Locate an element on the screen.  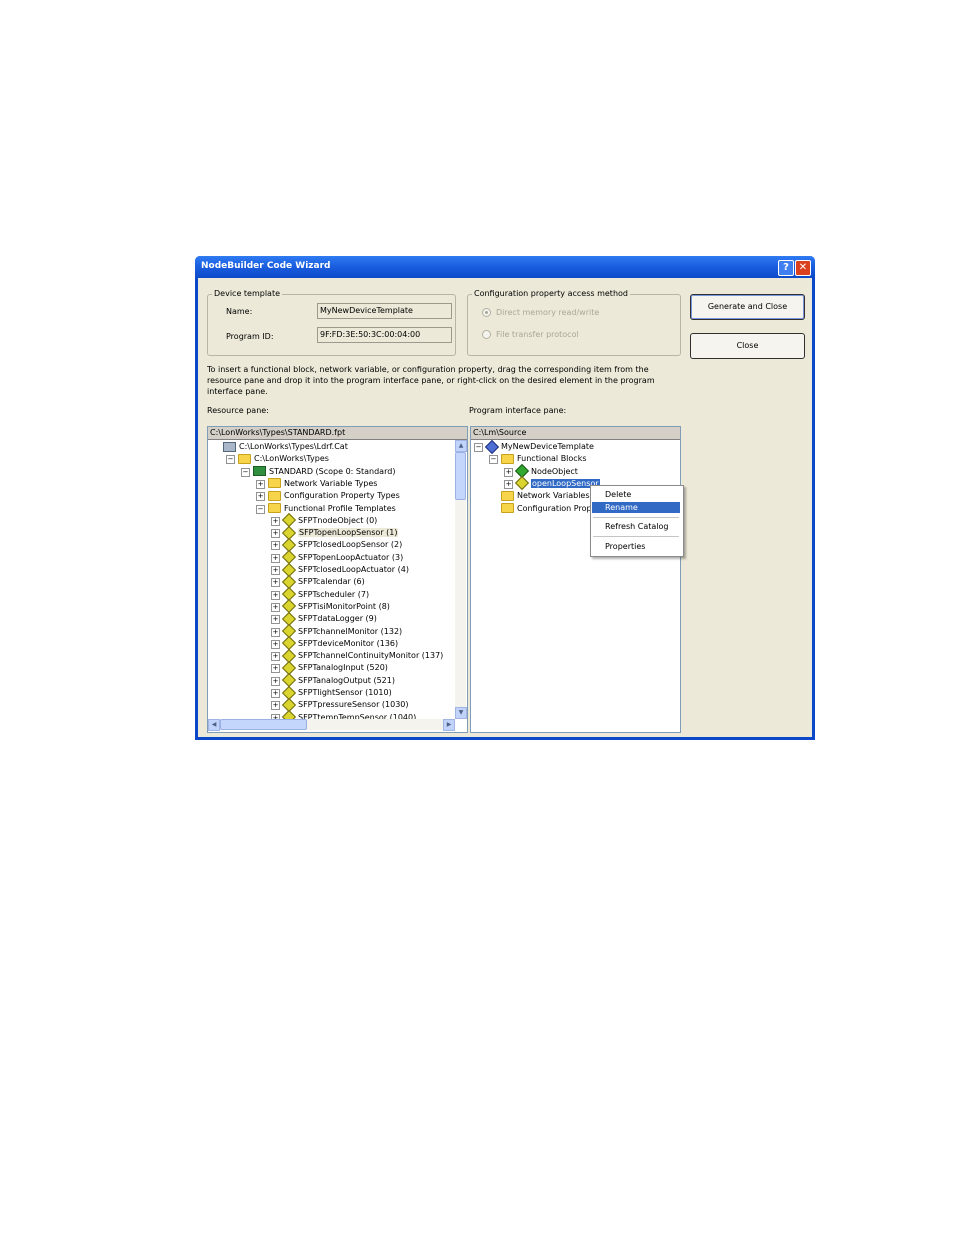
tree-item: + SFPTchannelMonitor (132) is located at coordinates (337, 631).